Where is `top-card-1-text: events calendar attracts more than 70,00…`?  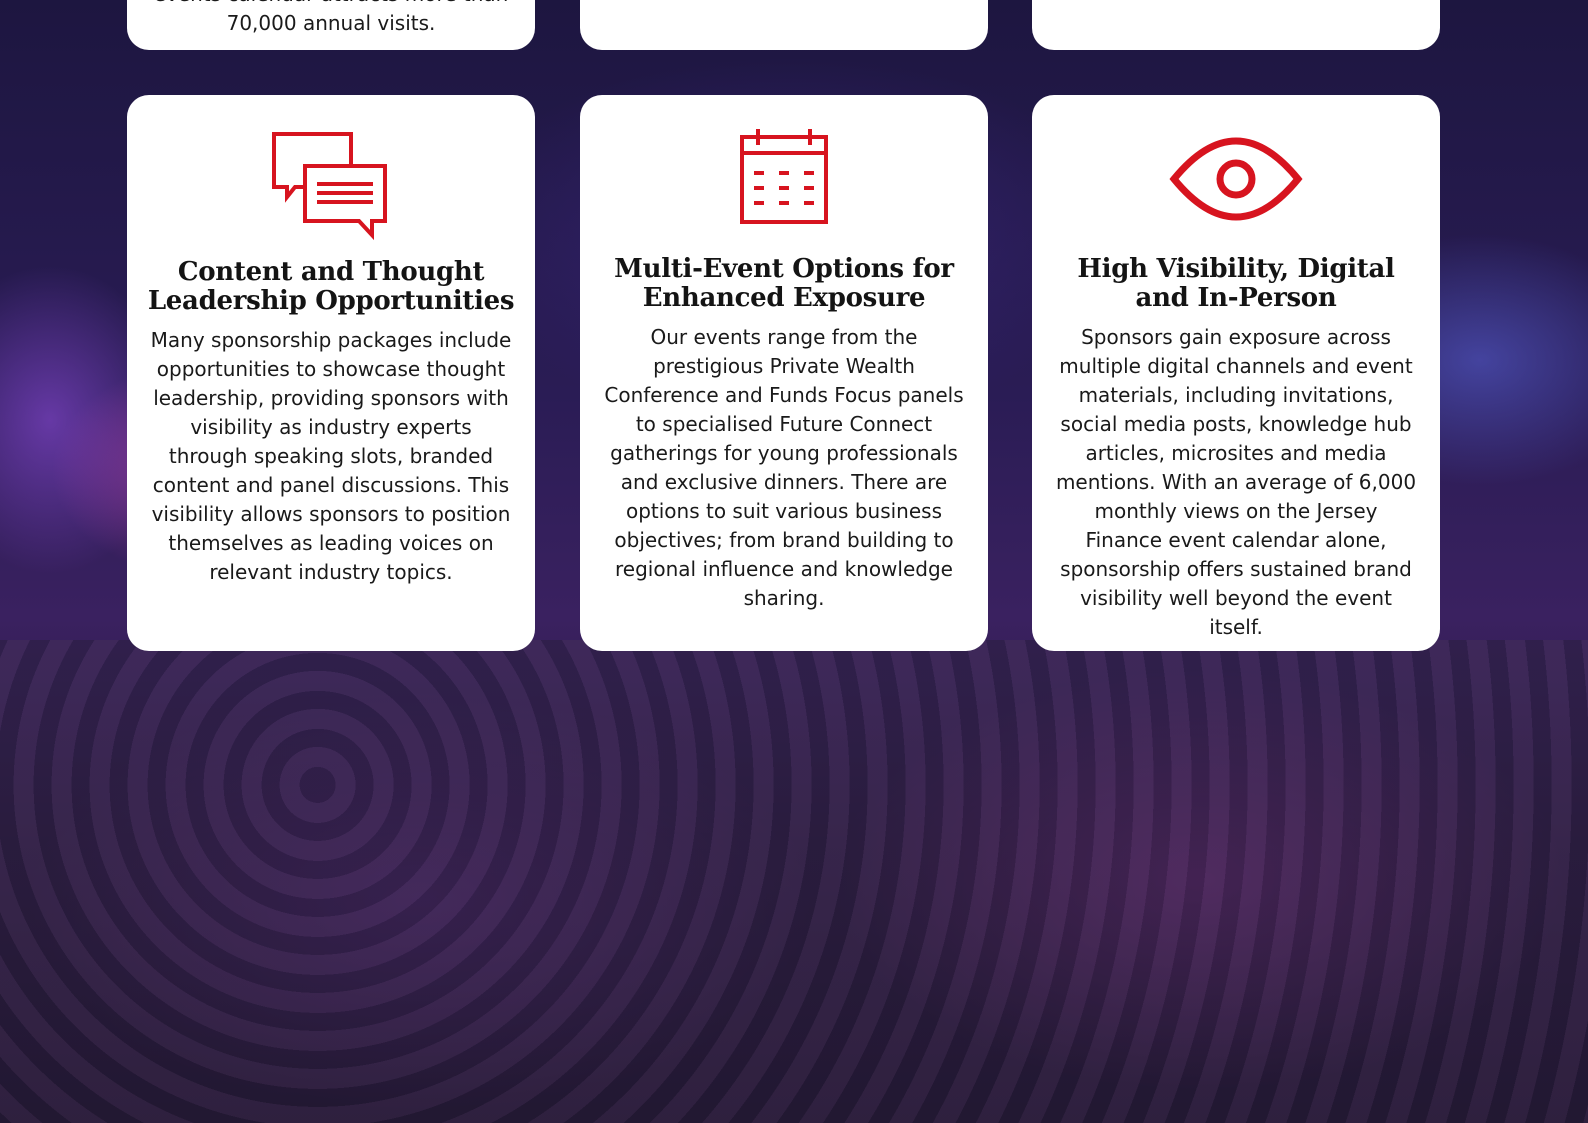
top-card-1-text: events calendar attracts more than 70,00… is located at coordinates (331, 17).